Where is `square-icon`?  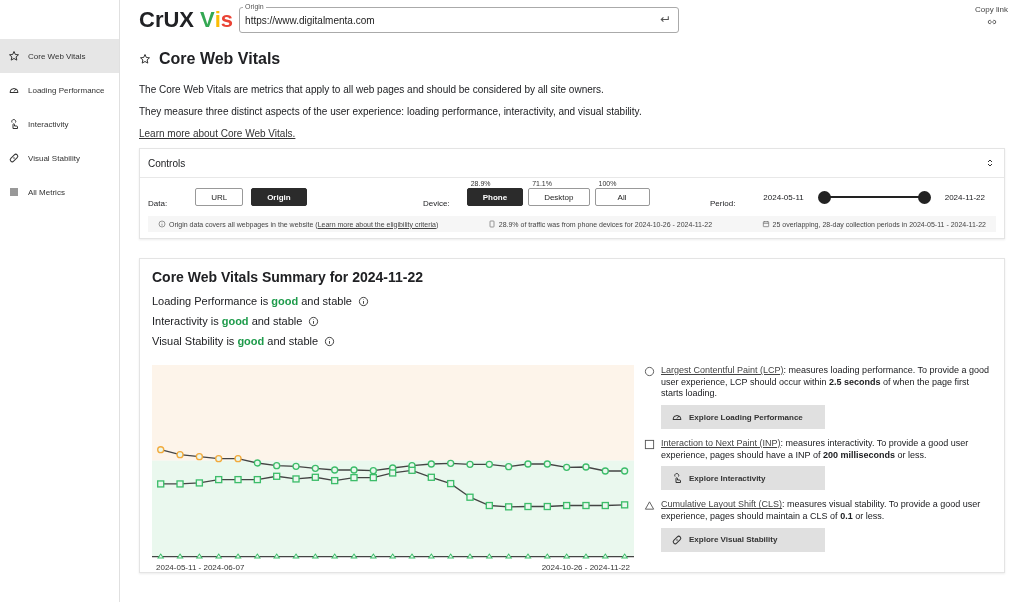
square-icon is located at coordinates (649, 445).